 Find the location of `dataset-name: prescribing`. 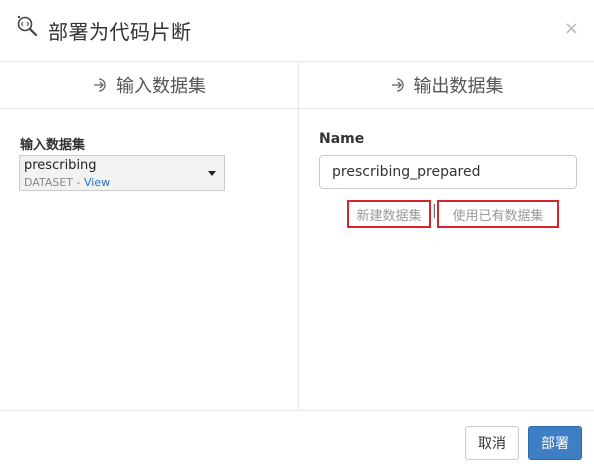

dataset-name: prescribing is located at coordinates (60, 165).